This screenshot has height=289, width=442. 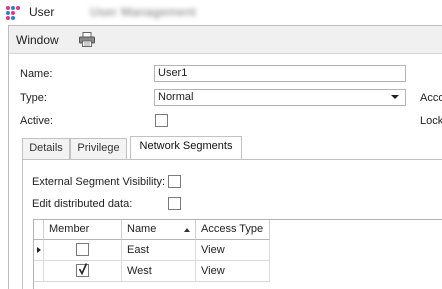 I want to click on active-label: Active:, so click(x=37, y=121).